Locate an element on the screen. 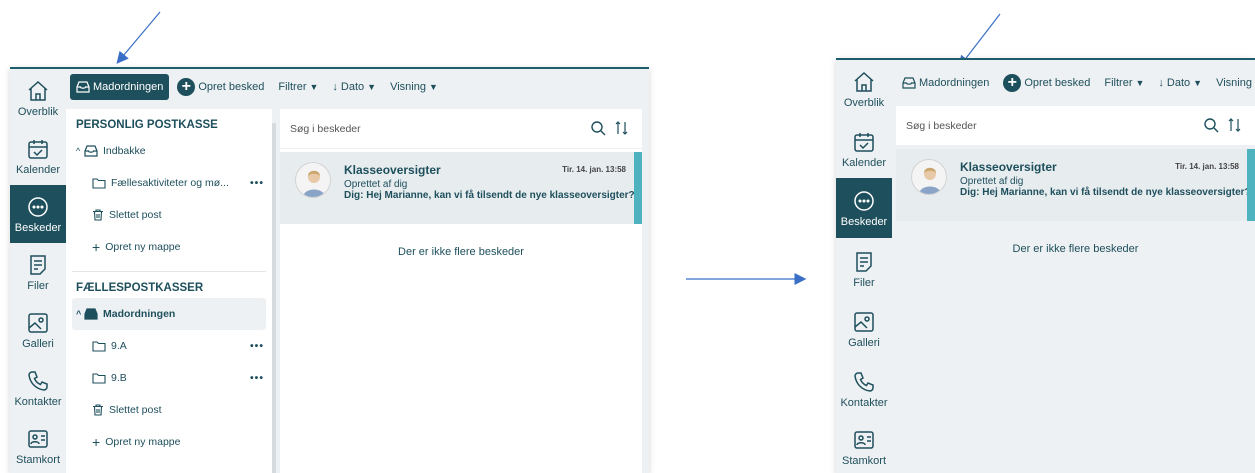 This screenshot has width=1255, height=473. tree-item-new-folder-shared: + Opret ny mappe is located at coordinates (169, 442).